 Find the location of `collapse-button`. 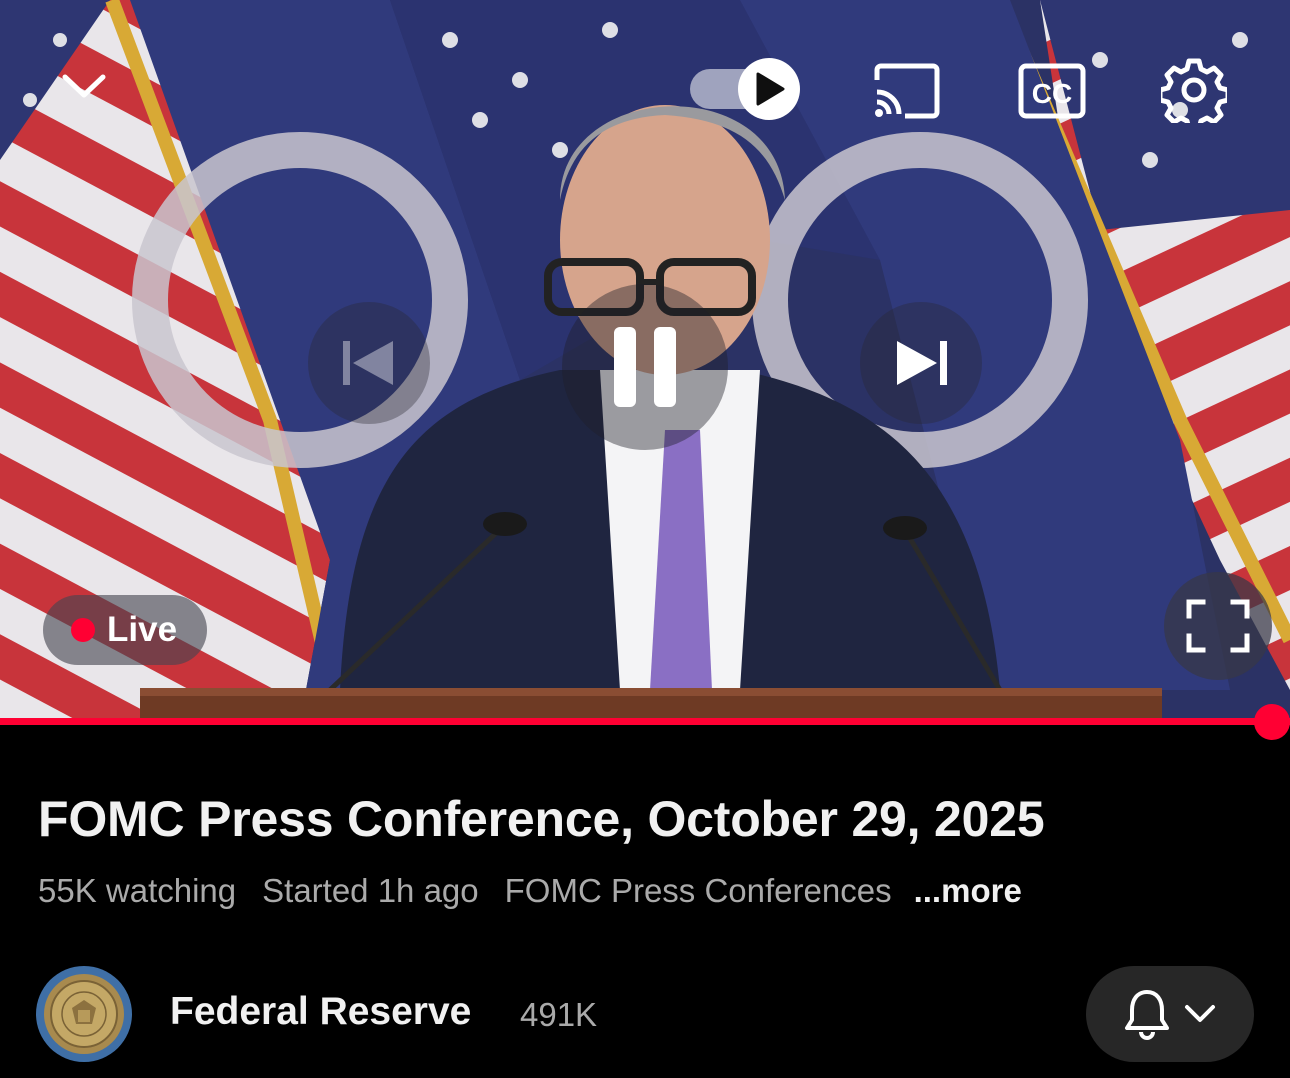

collapse-button is located at coordinates (84, 86).